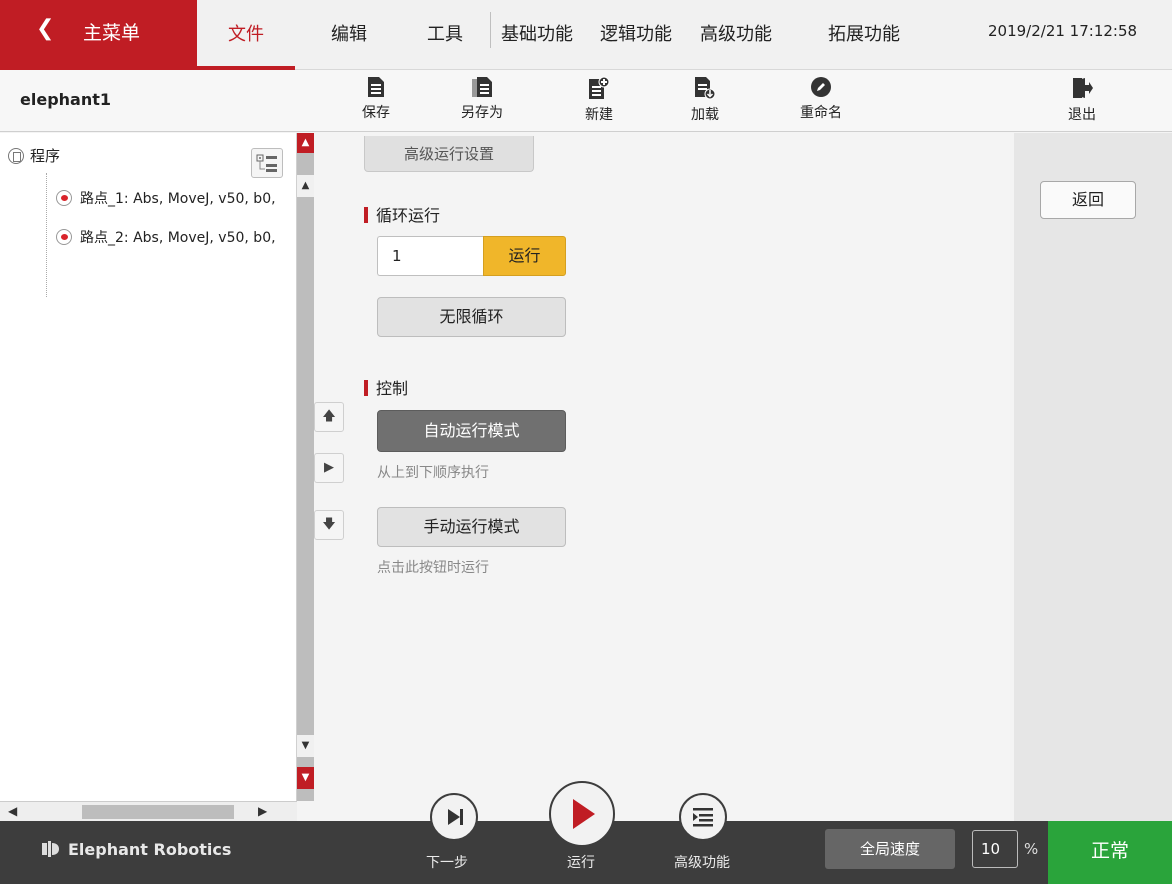  What do you see at coordinates (995, 849) in the screenshot?
I see `global-speed-input: 10` at bounding box center [995, 849].